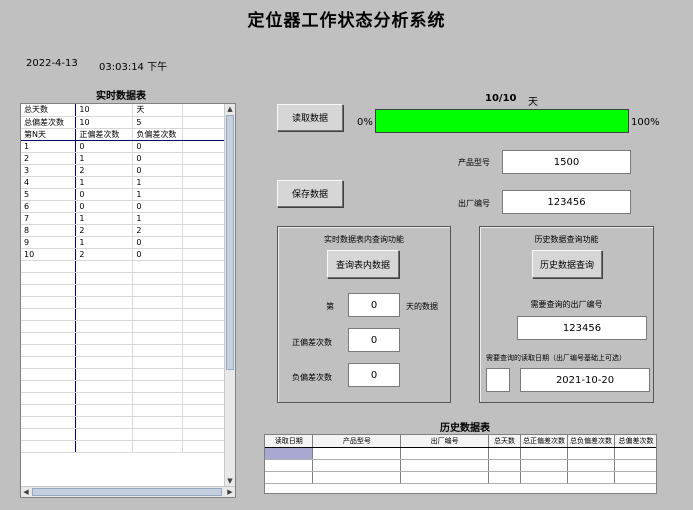 The image size is (693, 510). Describe the element at coordinates (230, 242) in the screenshot. I see `vertical-scroll-thumb` at that location.